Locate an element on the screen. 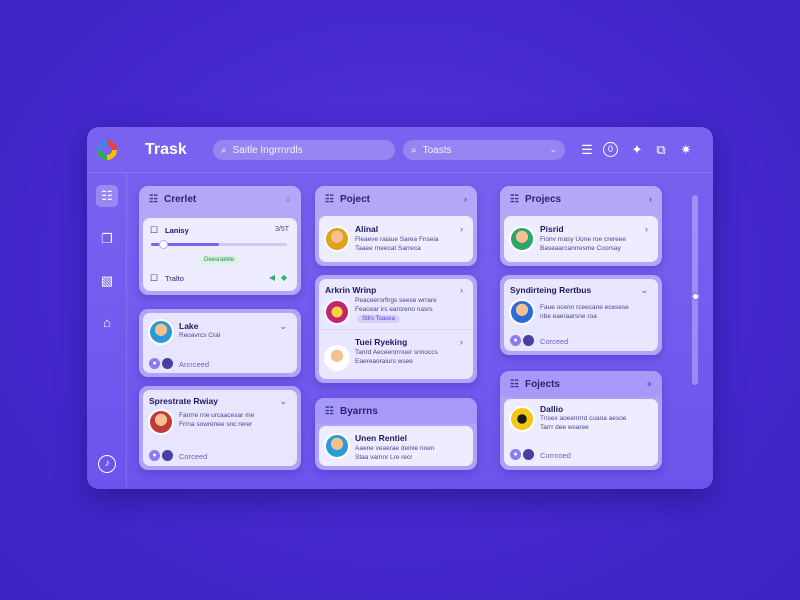 The height and width of the screenshot is (600, 800). sparkle-icon: ✷ is located at coordinates (686, 150).